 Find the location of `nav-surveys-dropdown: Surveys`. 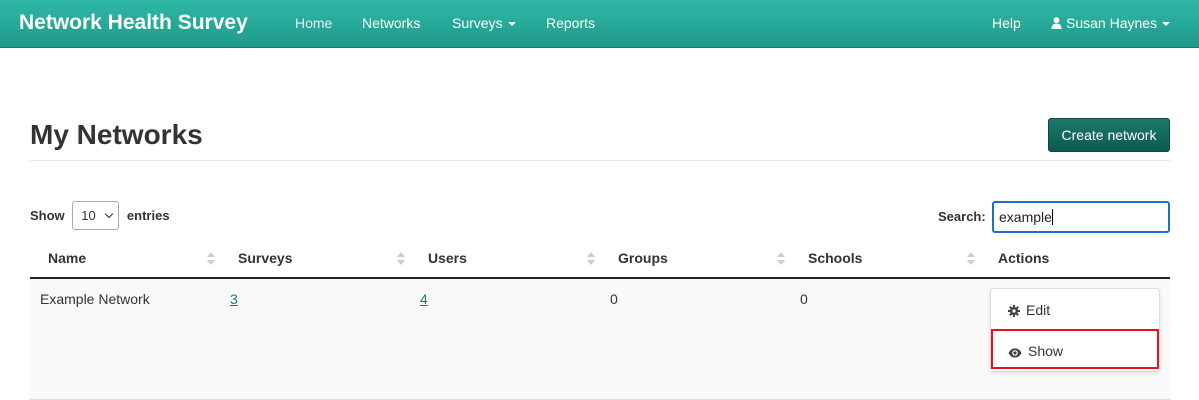

nav-surveys-dropdown: Surveys is located at coordinates (484, 23).